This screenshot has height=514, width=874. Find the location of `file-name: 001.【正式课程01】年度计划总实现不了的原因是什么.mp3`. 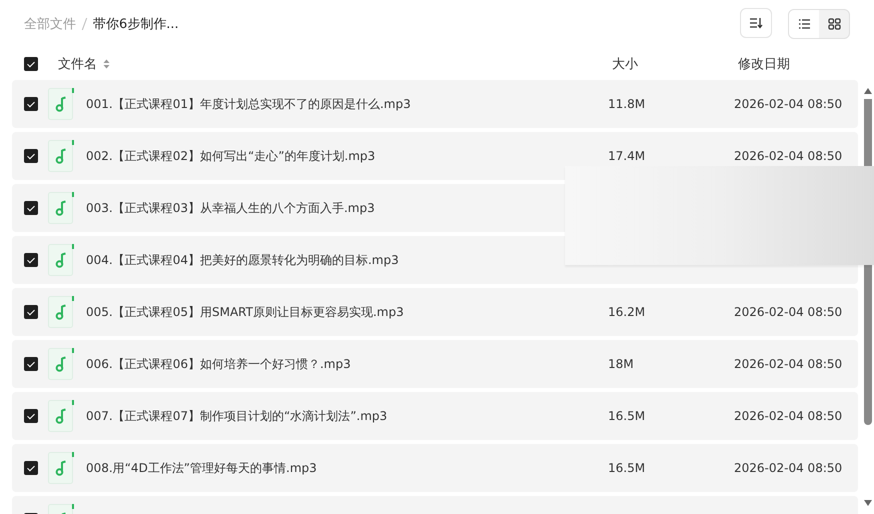

file-name: 001.【正式课程01】年度计划总实现不了的原因是什么.mp3 is located at coordinates (248, 104).